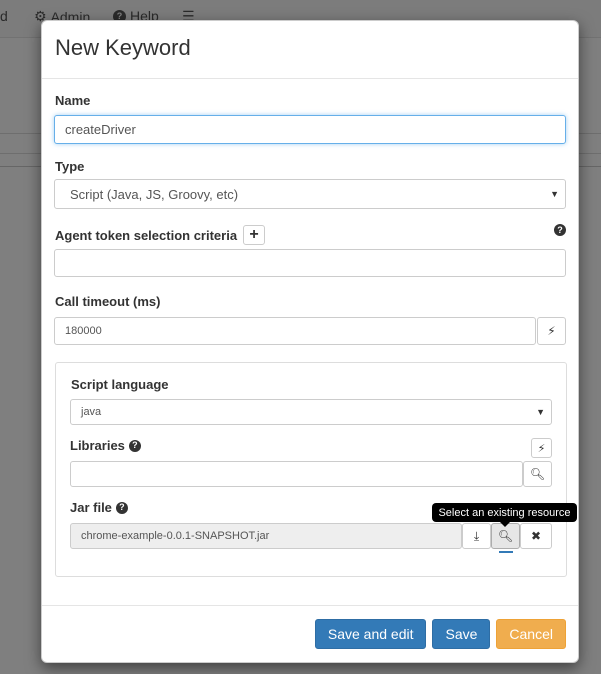 Image resolution: width=601 pixels, height=674 pixels. I want to click on script-language-select: java ▼, so click(311, 412).